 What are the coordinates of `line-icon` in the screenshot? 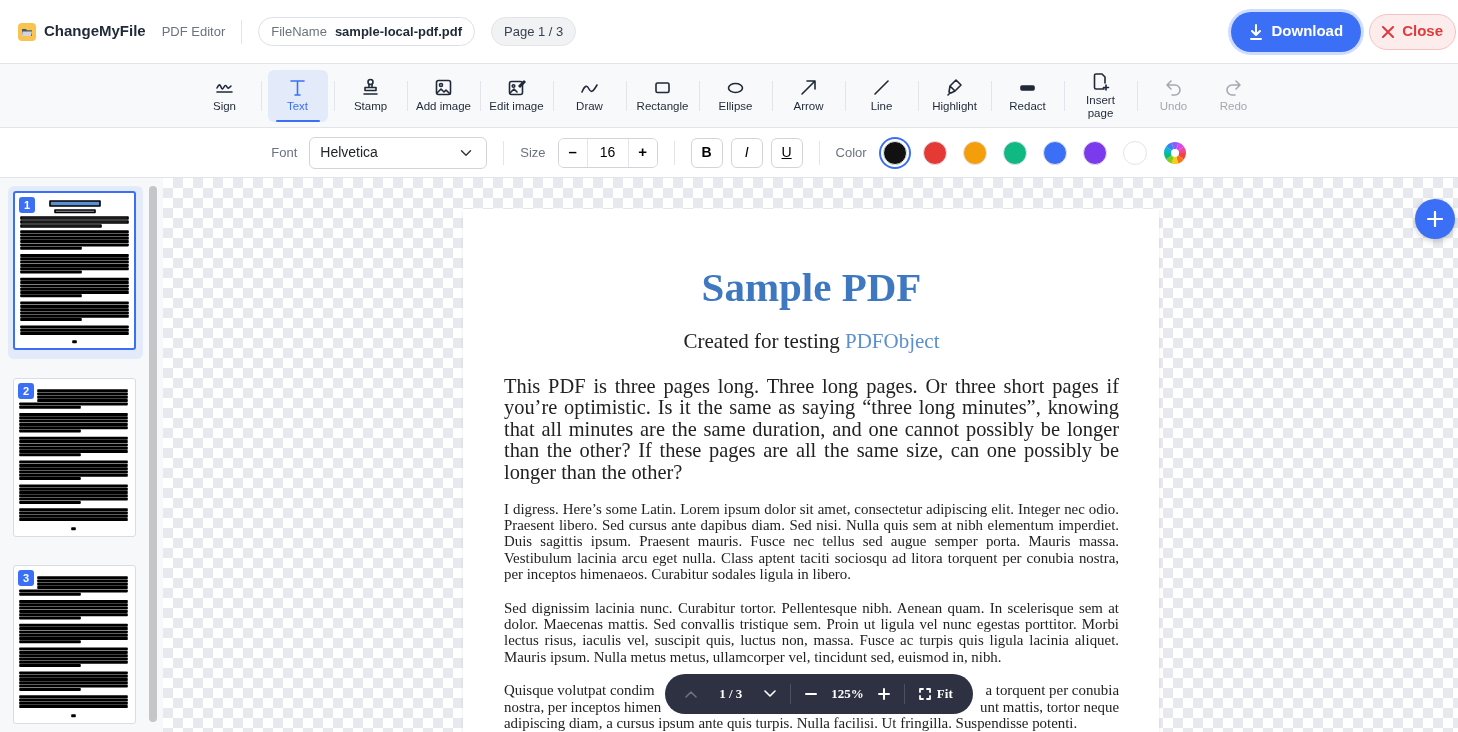 It's located at (881, 88).